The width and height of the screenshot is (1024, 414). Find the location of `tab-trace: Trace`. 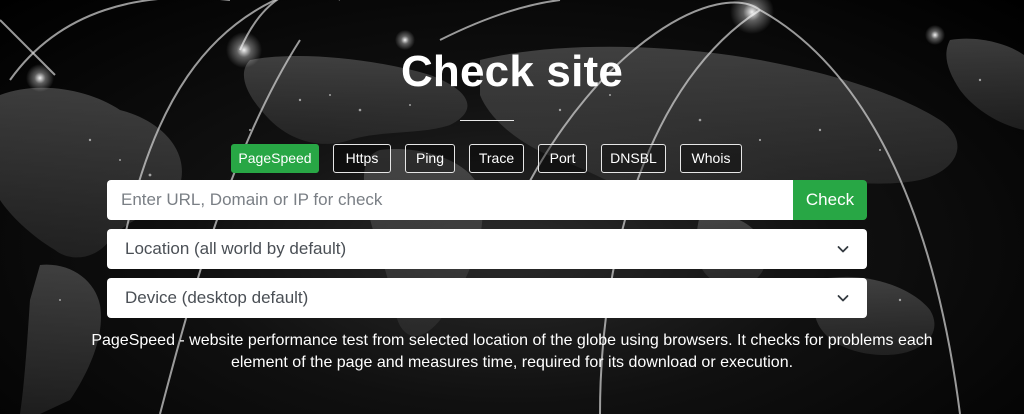

tab-trace: Trace is located at coordinates (496, 158).